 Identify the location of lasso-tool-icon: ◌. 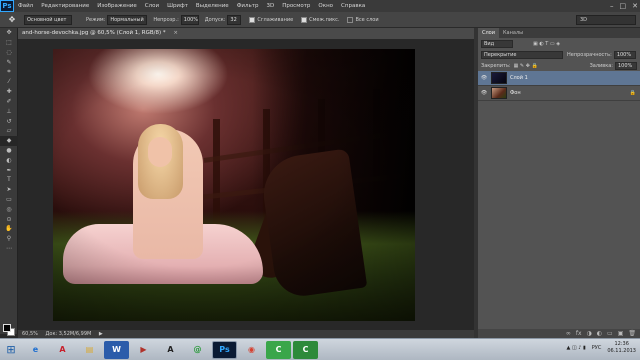
(9, 53).